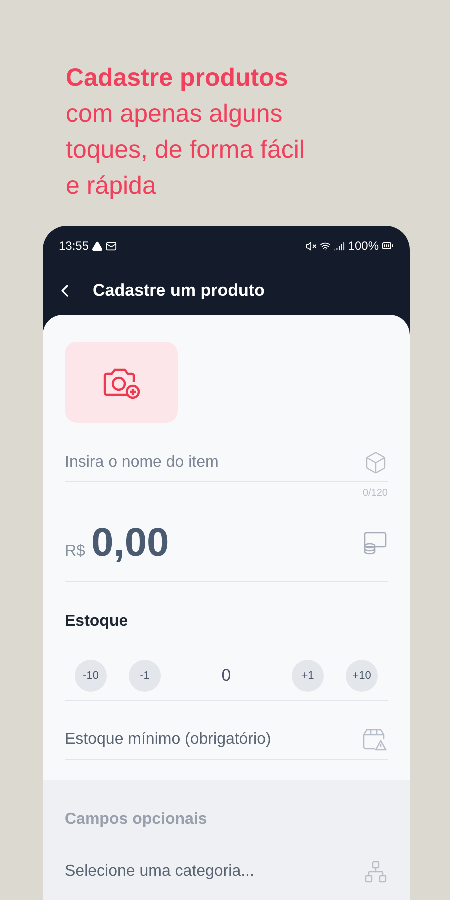 Image resolution: width=450 pixels, height=900 pixels. What do you see at coordinates (200, 740) in the screenshot?
I see `min-stock-field: Estoque mínimo (obrigatório)` at bounding box center [200, 740].